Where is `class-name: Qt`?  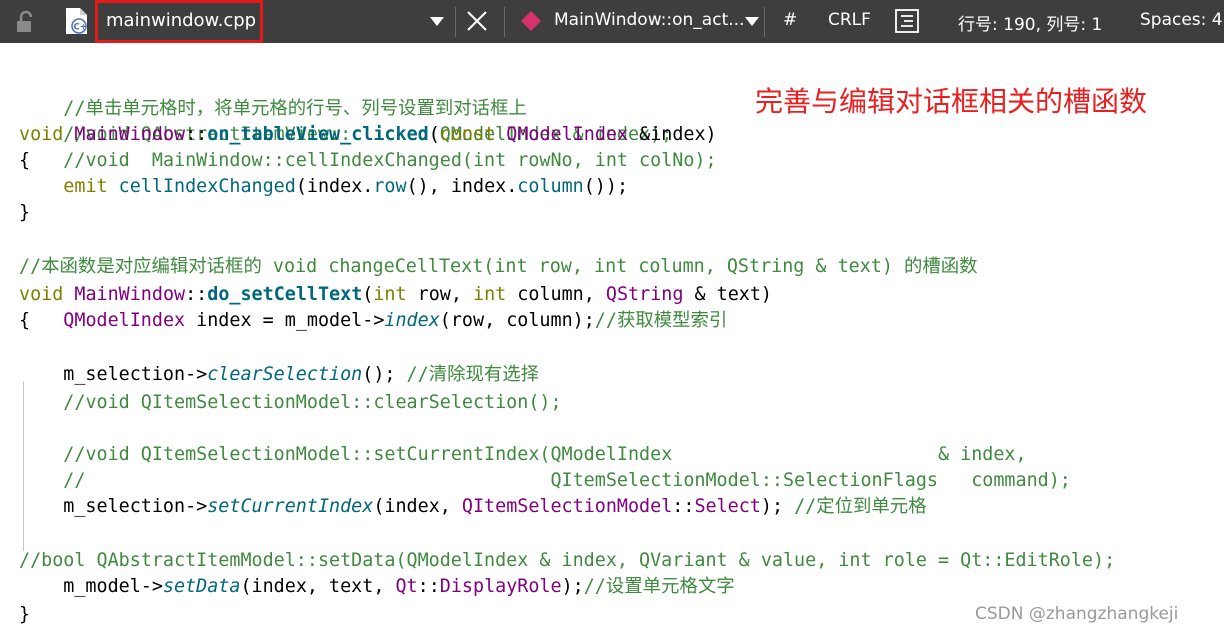
class-name: Qt is located at coordinates (406, 586).